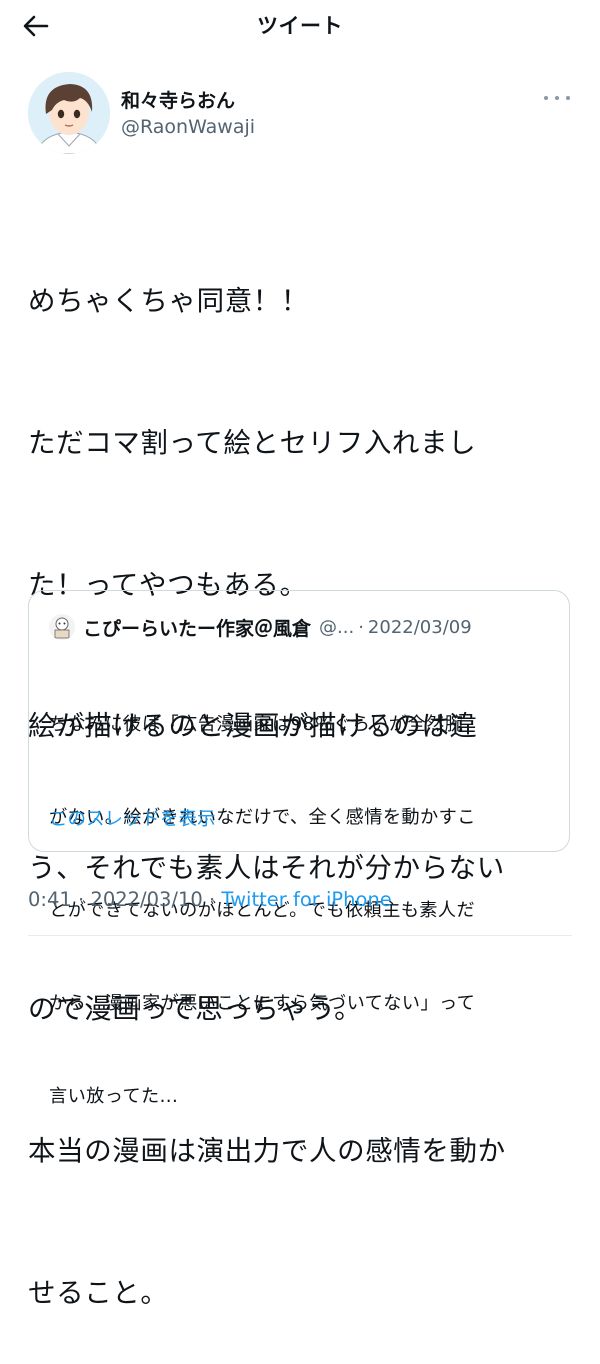 This screenshot has width=600, height=1364. Describe the element at coordinates (419, 627) in the screenshot. I see `quoted-date: 2022/03/09` at that location.